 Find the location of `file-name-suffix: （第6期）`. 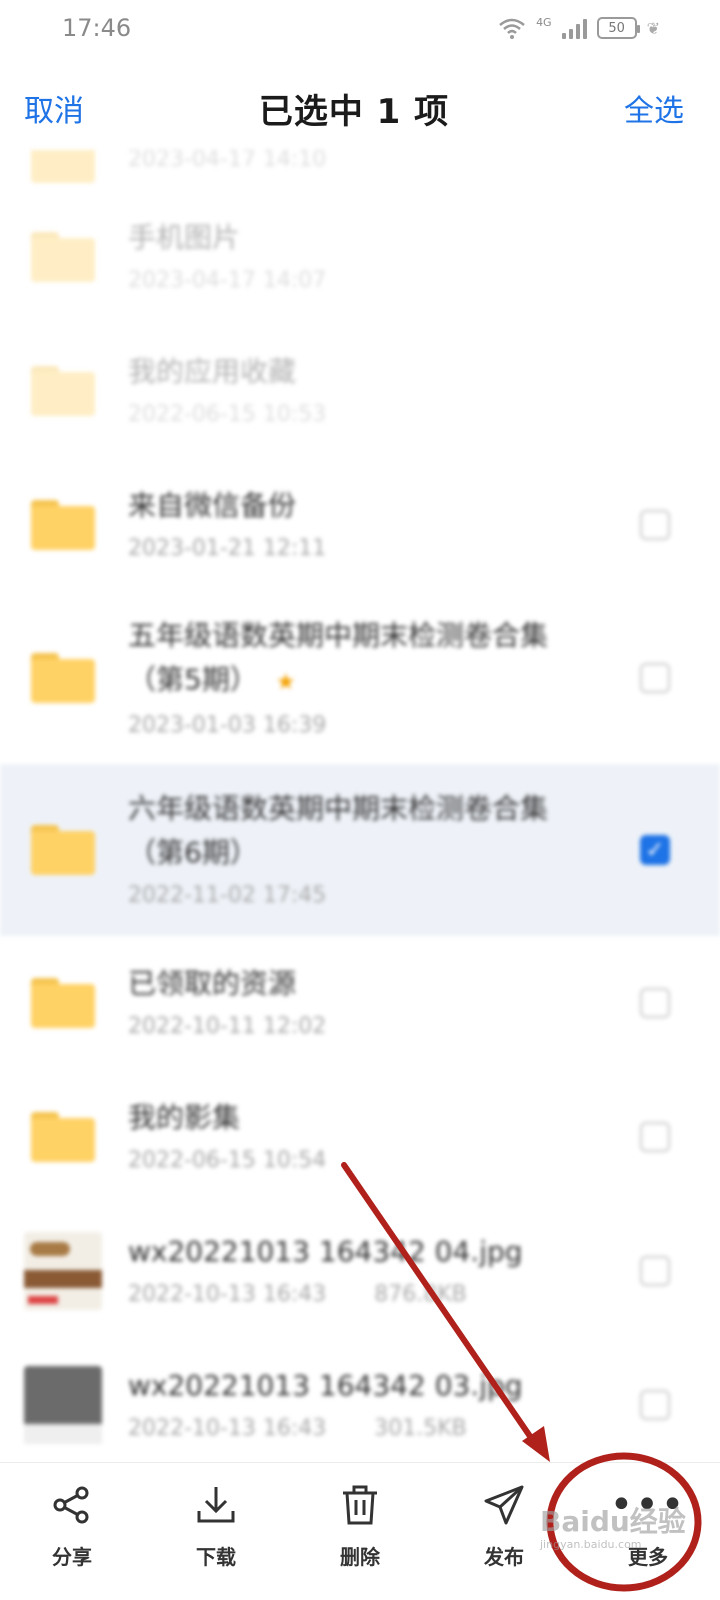

file-name-suffix: （第6期） is located at coordinates (193, 852).